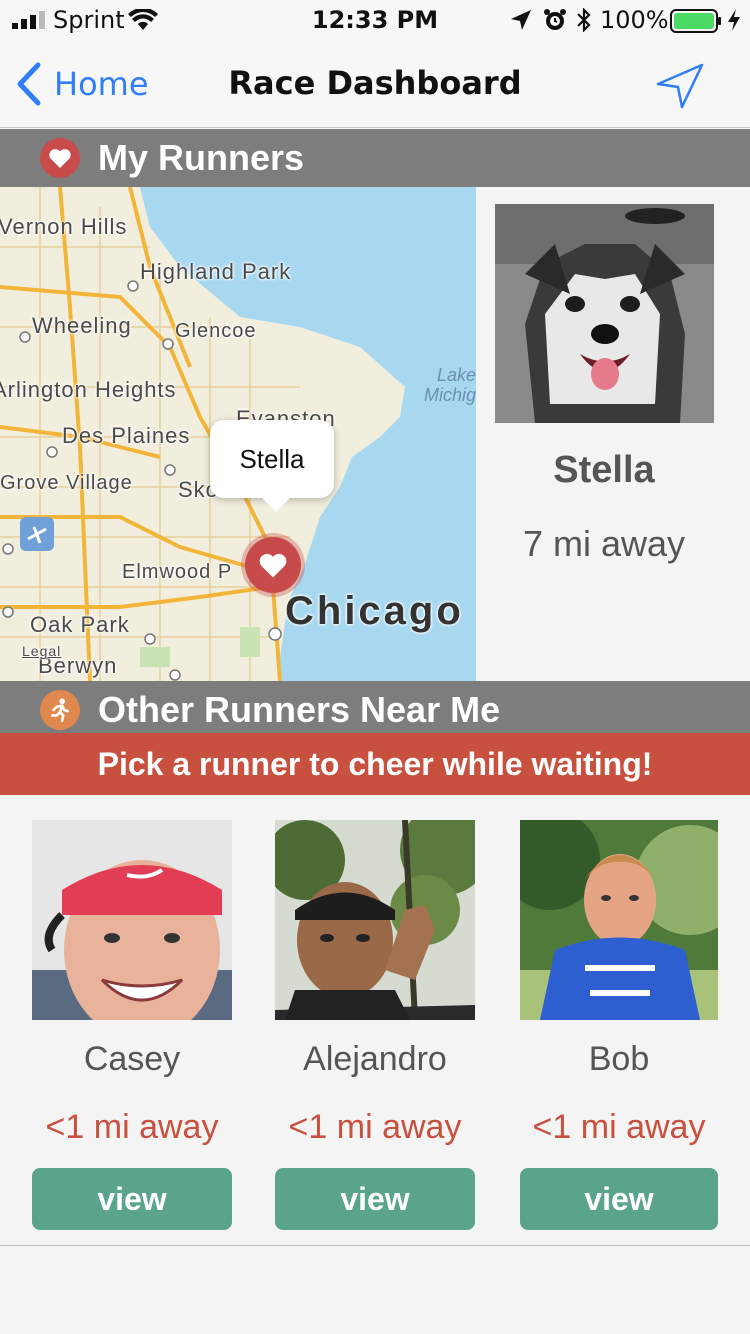  I want to click on map-label: Des Plaines, so click(126, 435).